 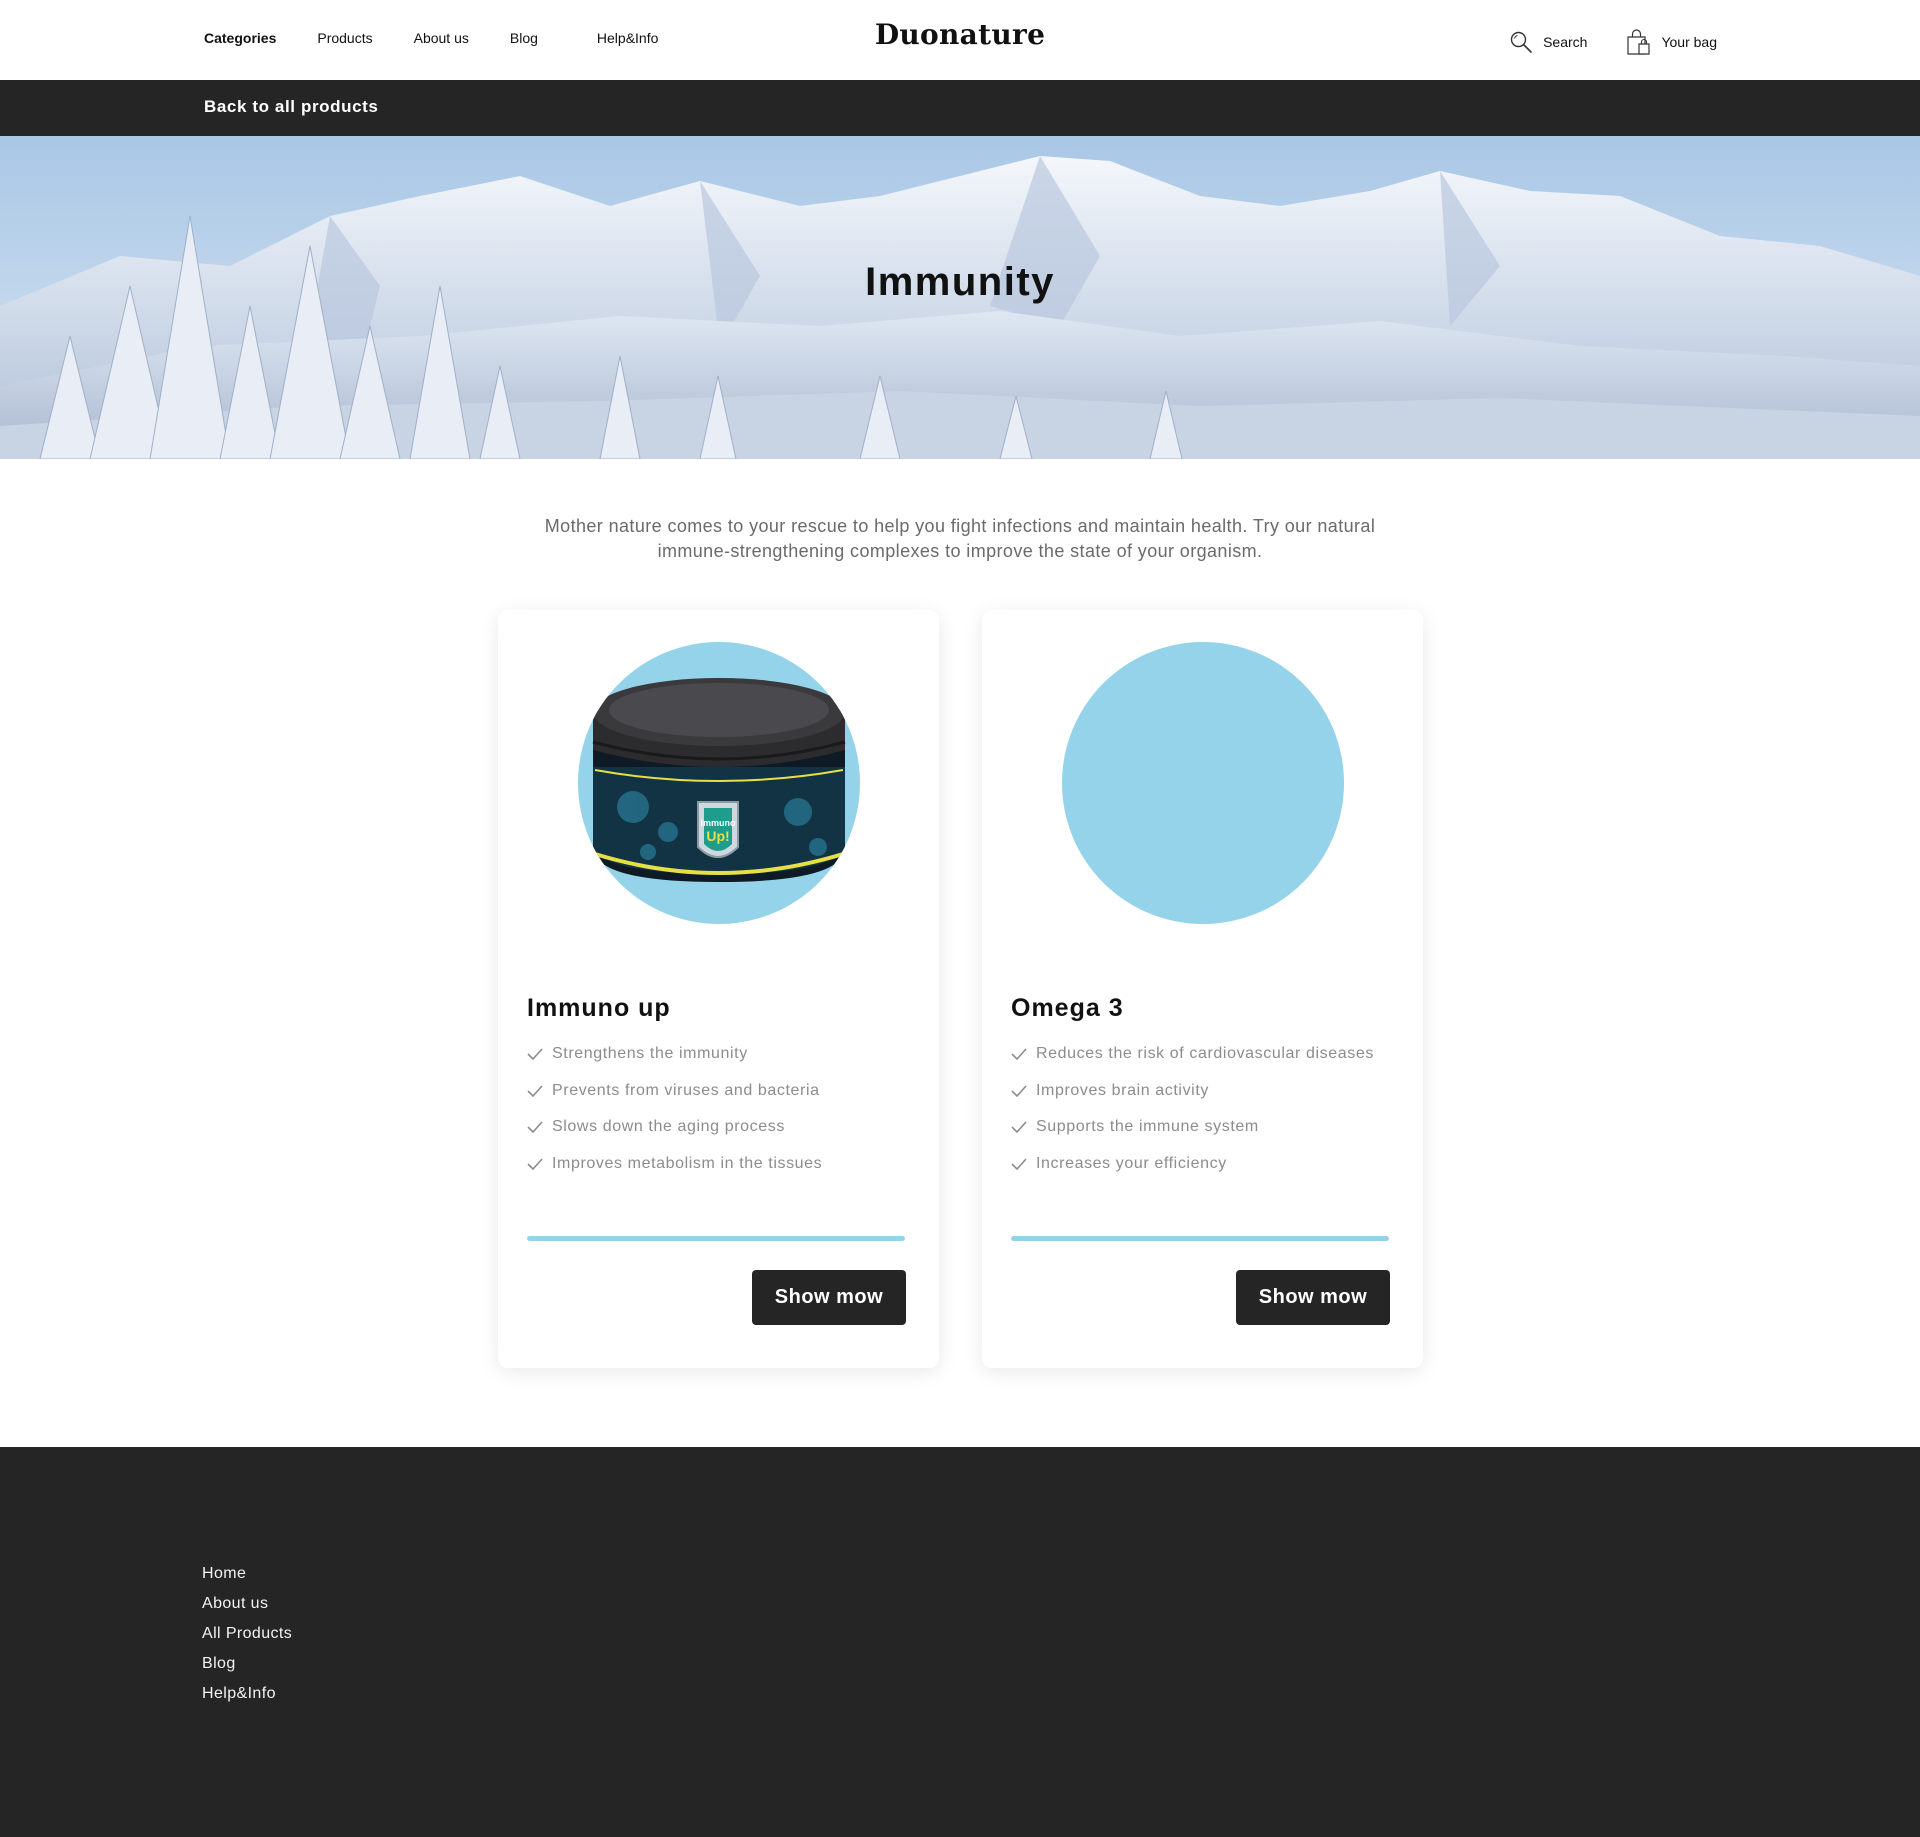 I want to click on benefit-text: Supports the immune system, so click(x=1147, y=1127).